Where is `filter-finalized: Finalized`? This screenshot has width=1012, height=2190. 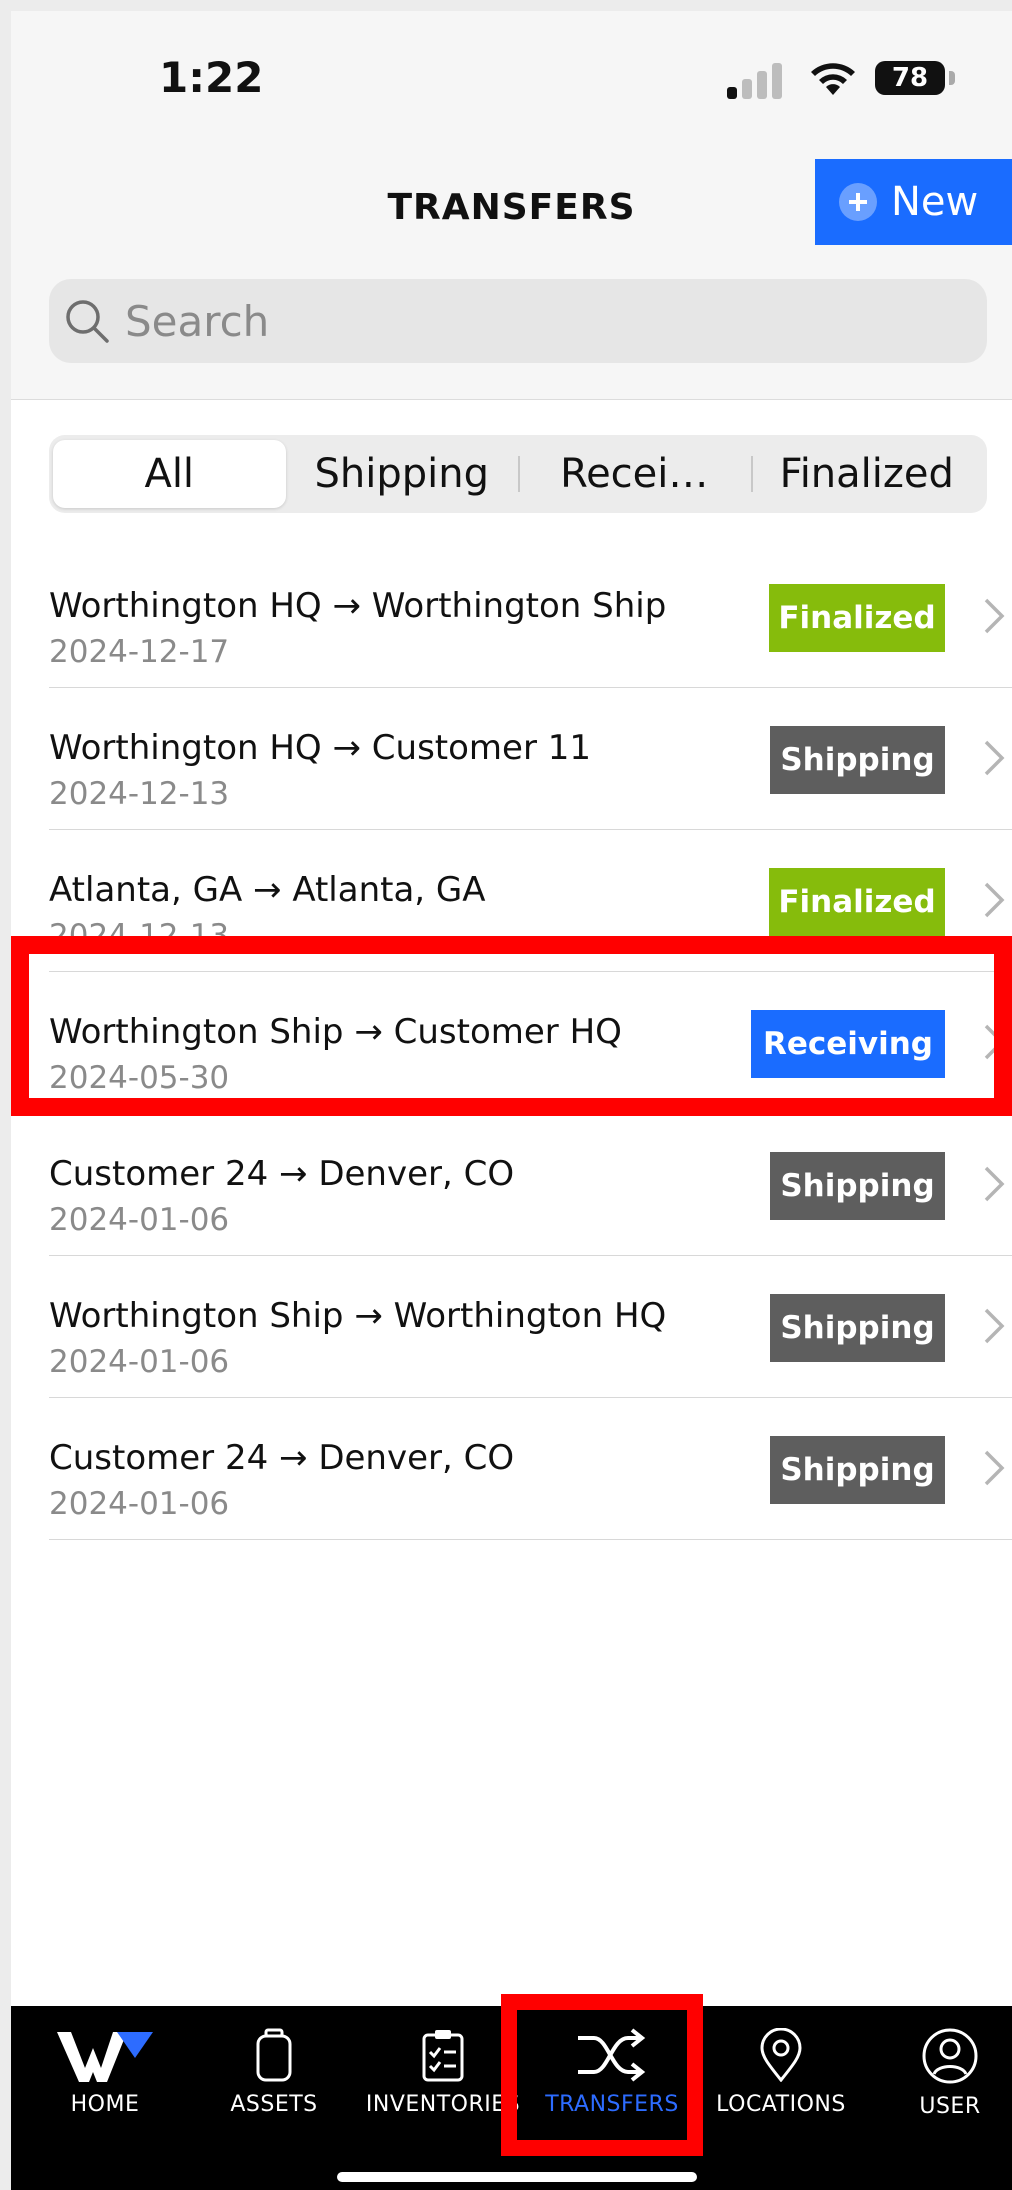 filter-finalized: Finalized is located at coordinates (867, 474).